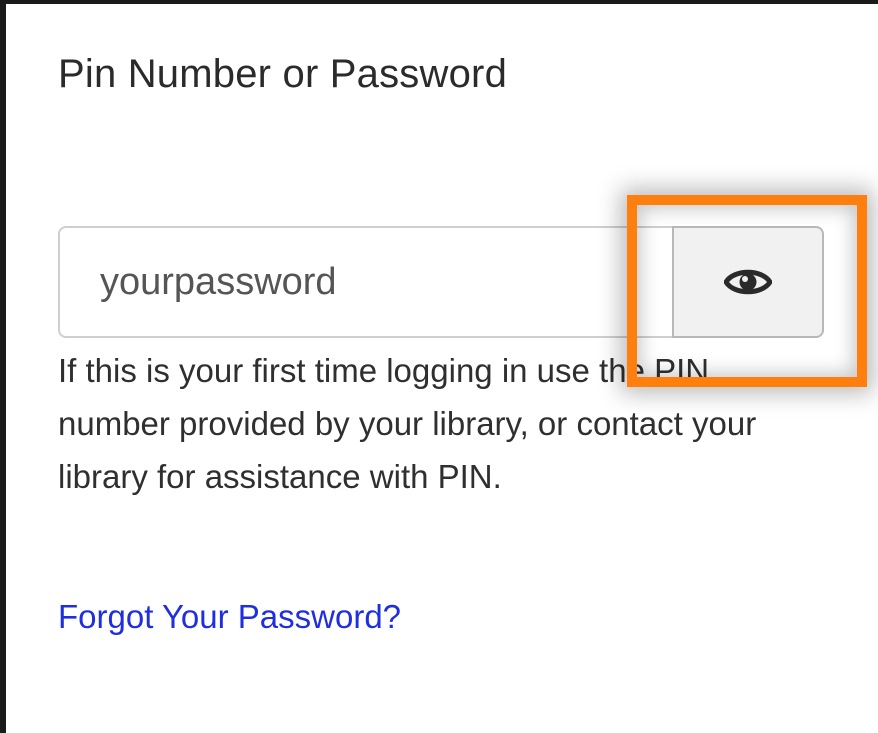  I want to click on password-input, so click(366, 282).